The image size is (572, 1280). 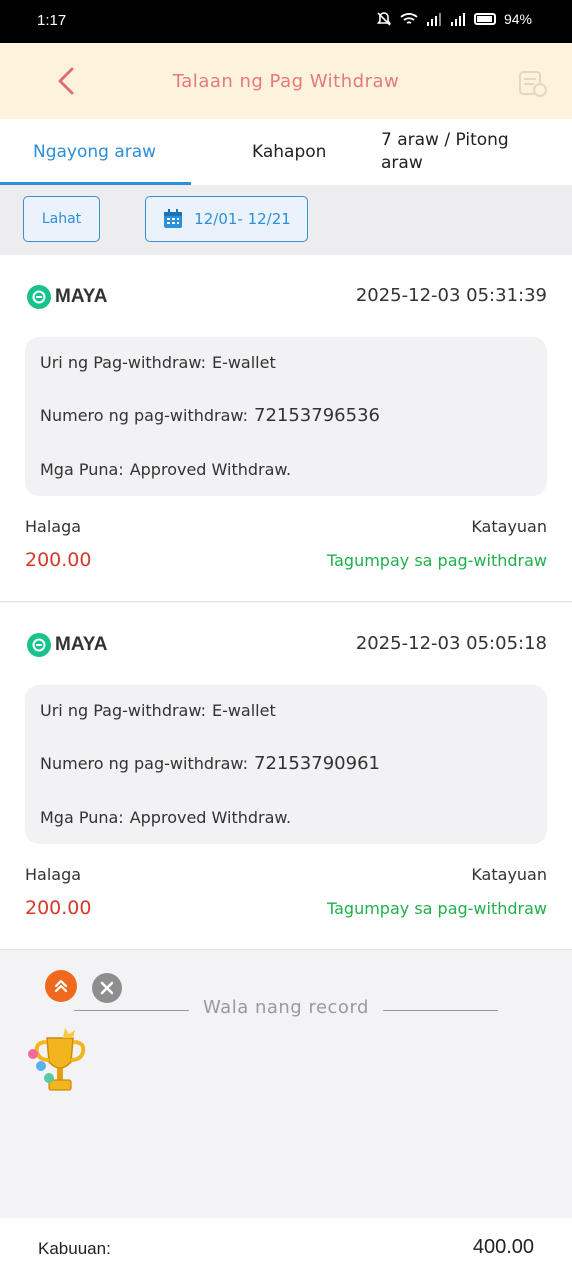 I want to click on withdraw-number-value: 72153790961, so click(x=317, y=763).